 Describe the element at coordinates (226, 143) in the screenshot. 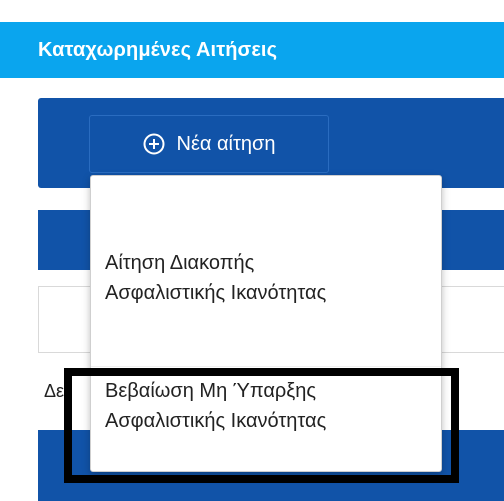

I see `new-request-label: Νέα αίτηση` at that location.